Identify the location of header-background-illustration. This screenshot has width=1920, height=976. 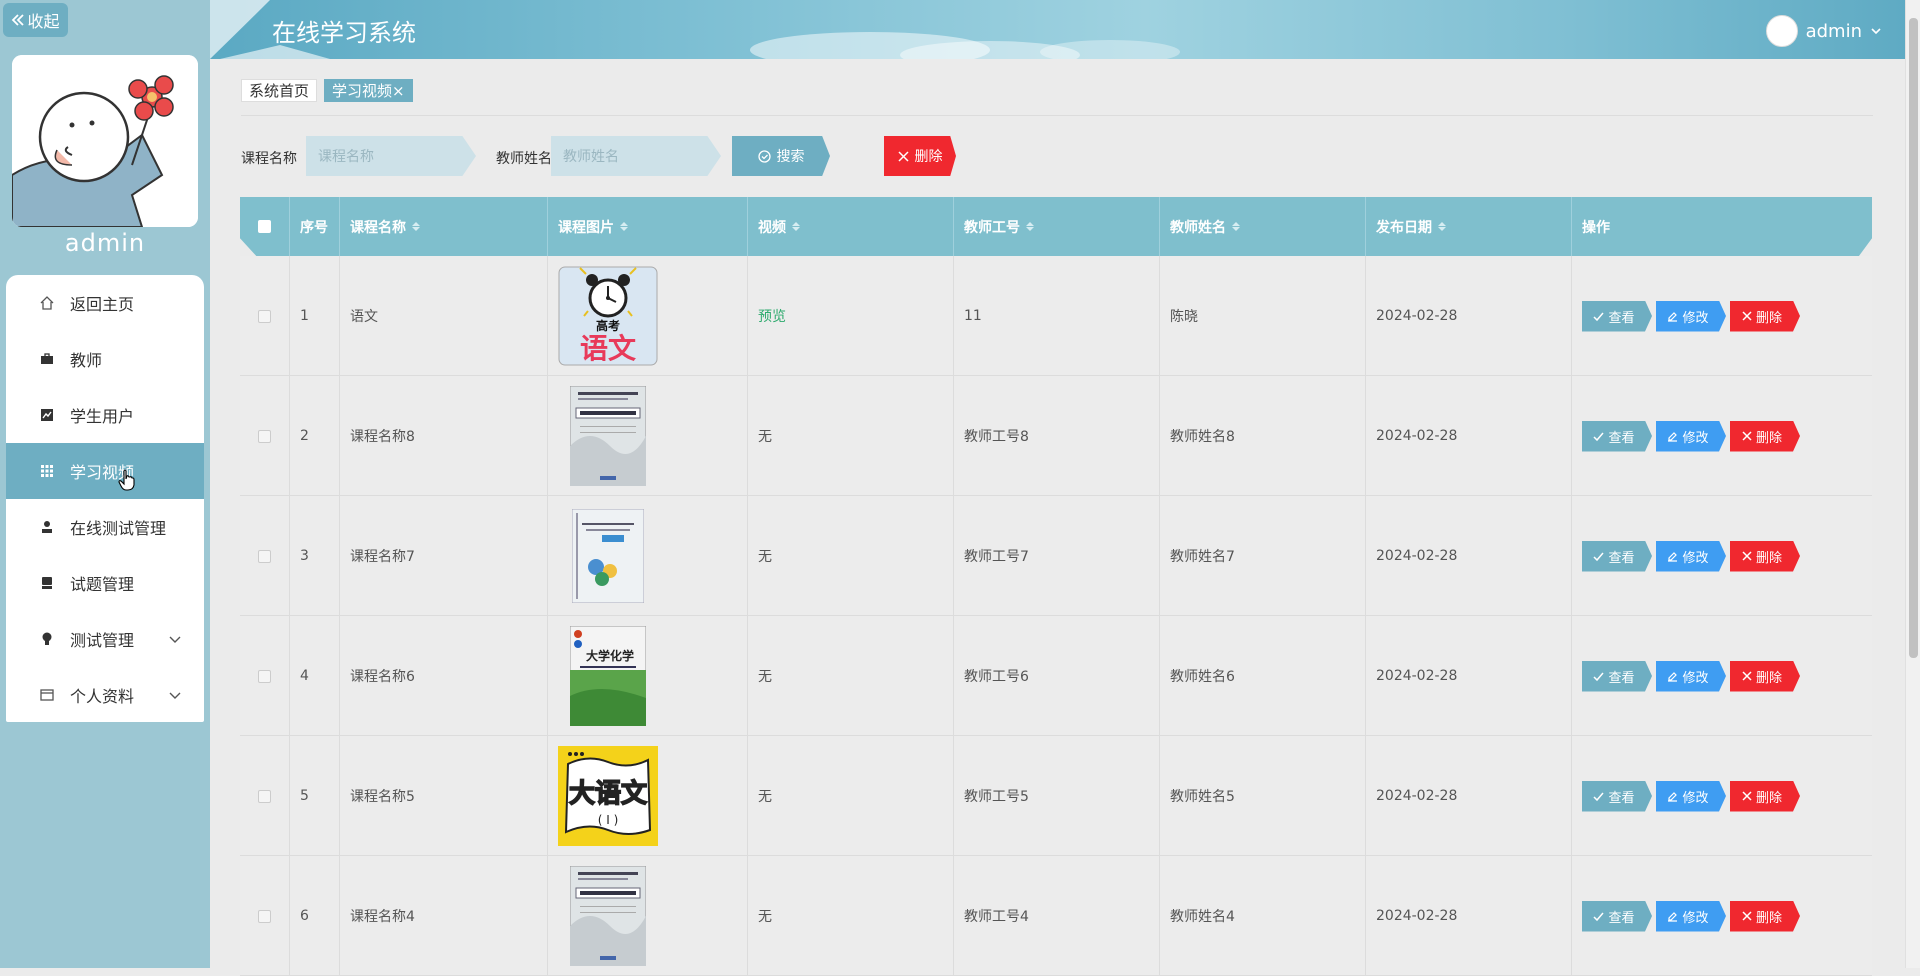
(695, 29).